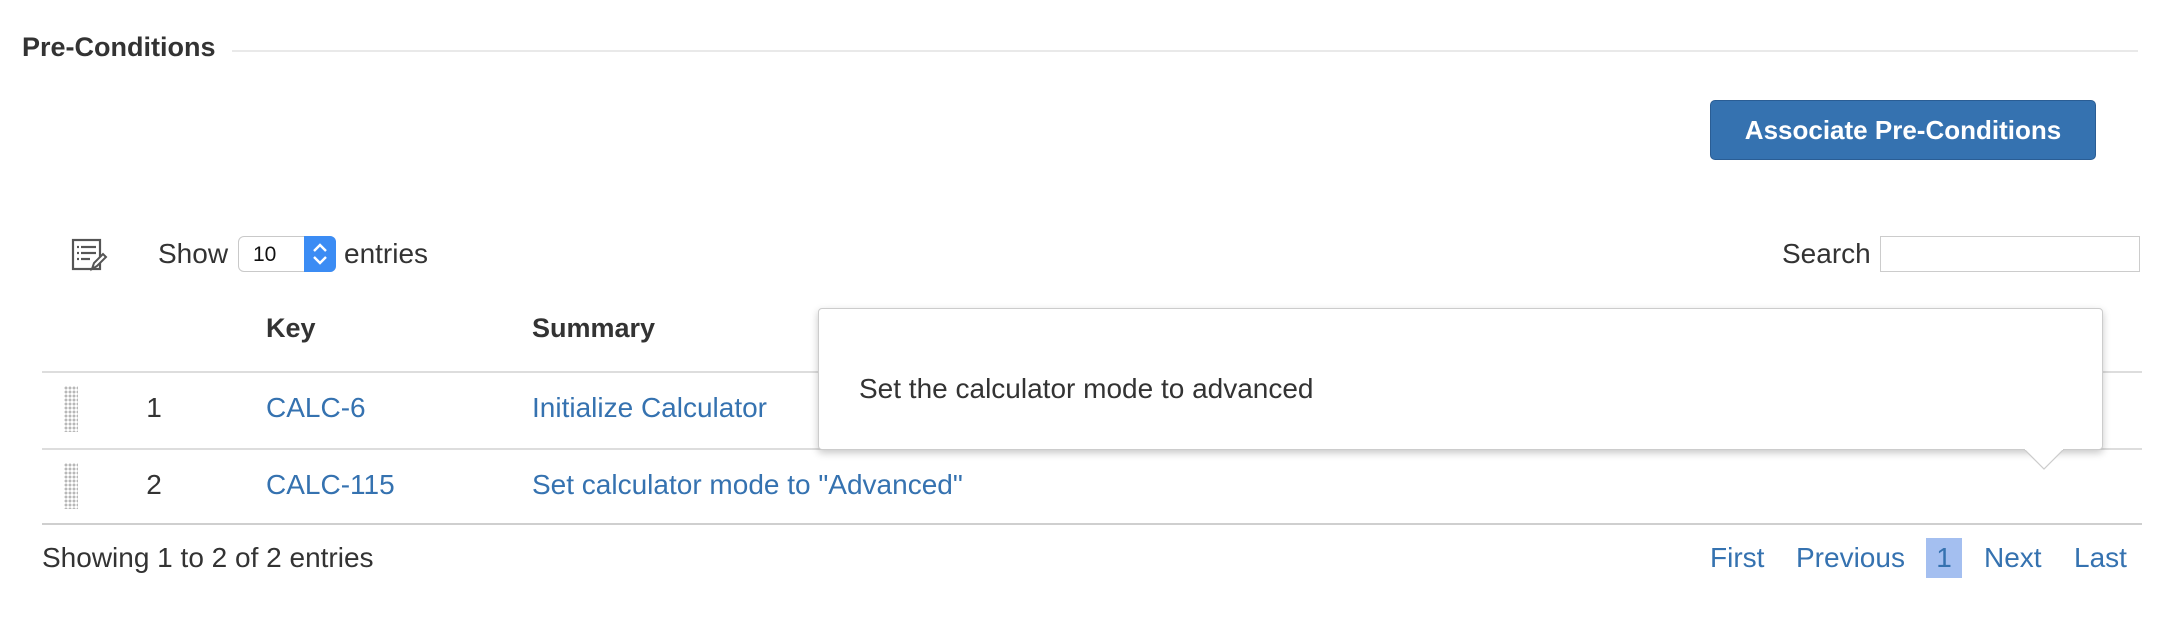 The image size is (2172, 622). What do you see at coordinates (386, 253) in the screenshot?
I see `entries-label: entries` at bounding box center [386, 253].